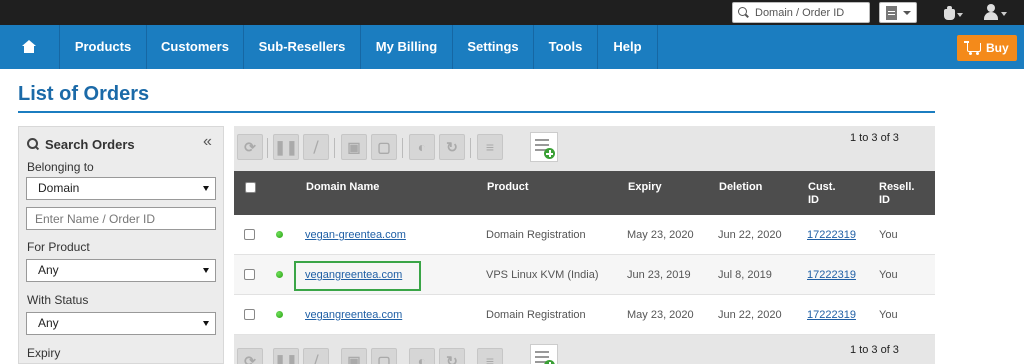 Image resolution: width=1024 pixels, height=364 pixels. What do you see at coordinates (476, 112) in the screenshot?
I see `title-divider` at bounding box center [476, 112].